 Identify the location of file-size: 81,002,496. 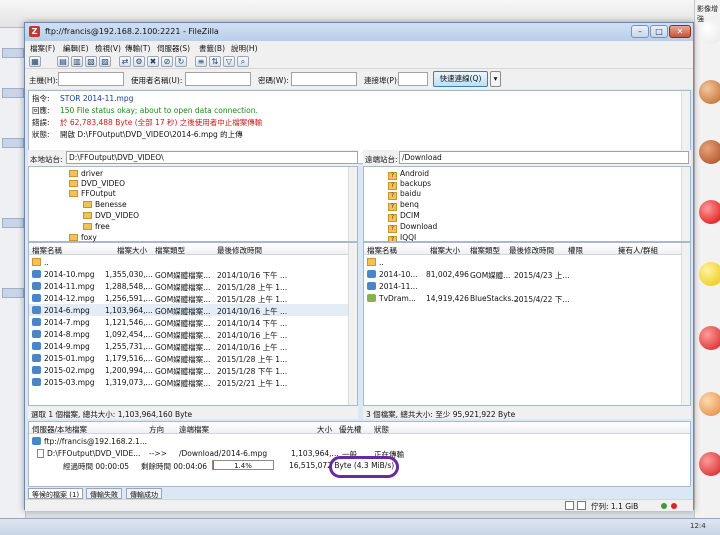
(447, 274).